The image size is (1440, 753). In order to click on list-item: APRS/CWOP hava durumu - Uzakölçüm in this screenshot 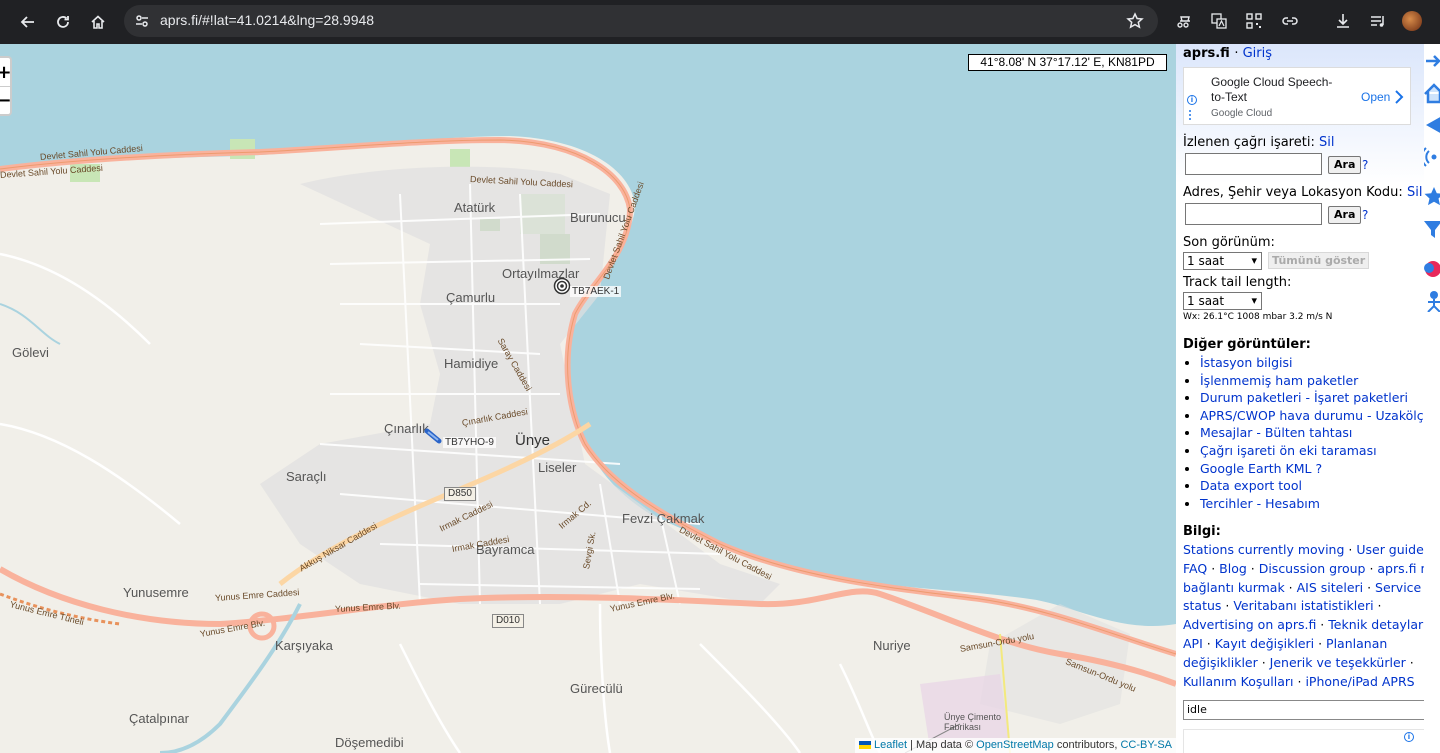, I will do `click(1312, 417)`.